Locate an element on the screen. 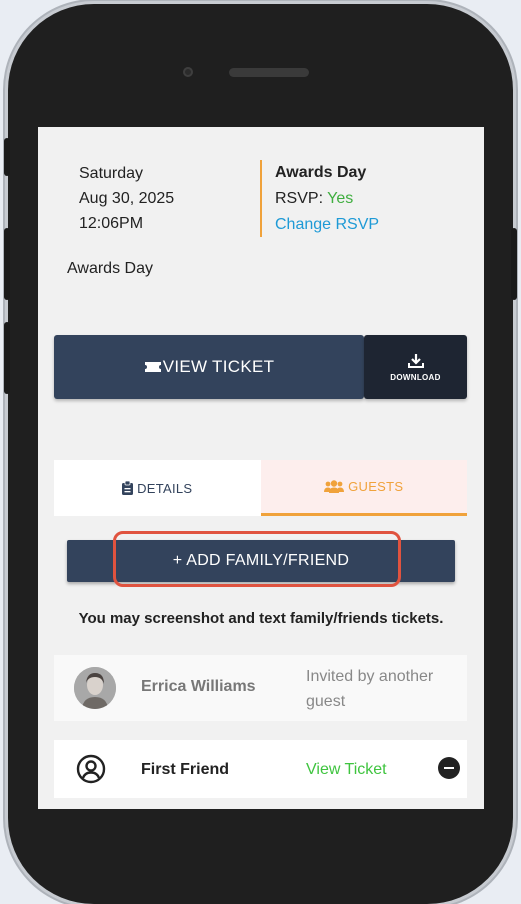 The width and height of the screenshot is (521, 904). guest-status: Invited by another guest is located at coordinates (370, 689).